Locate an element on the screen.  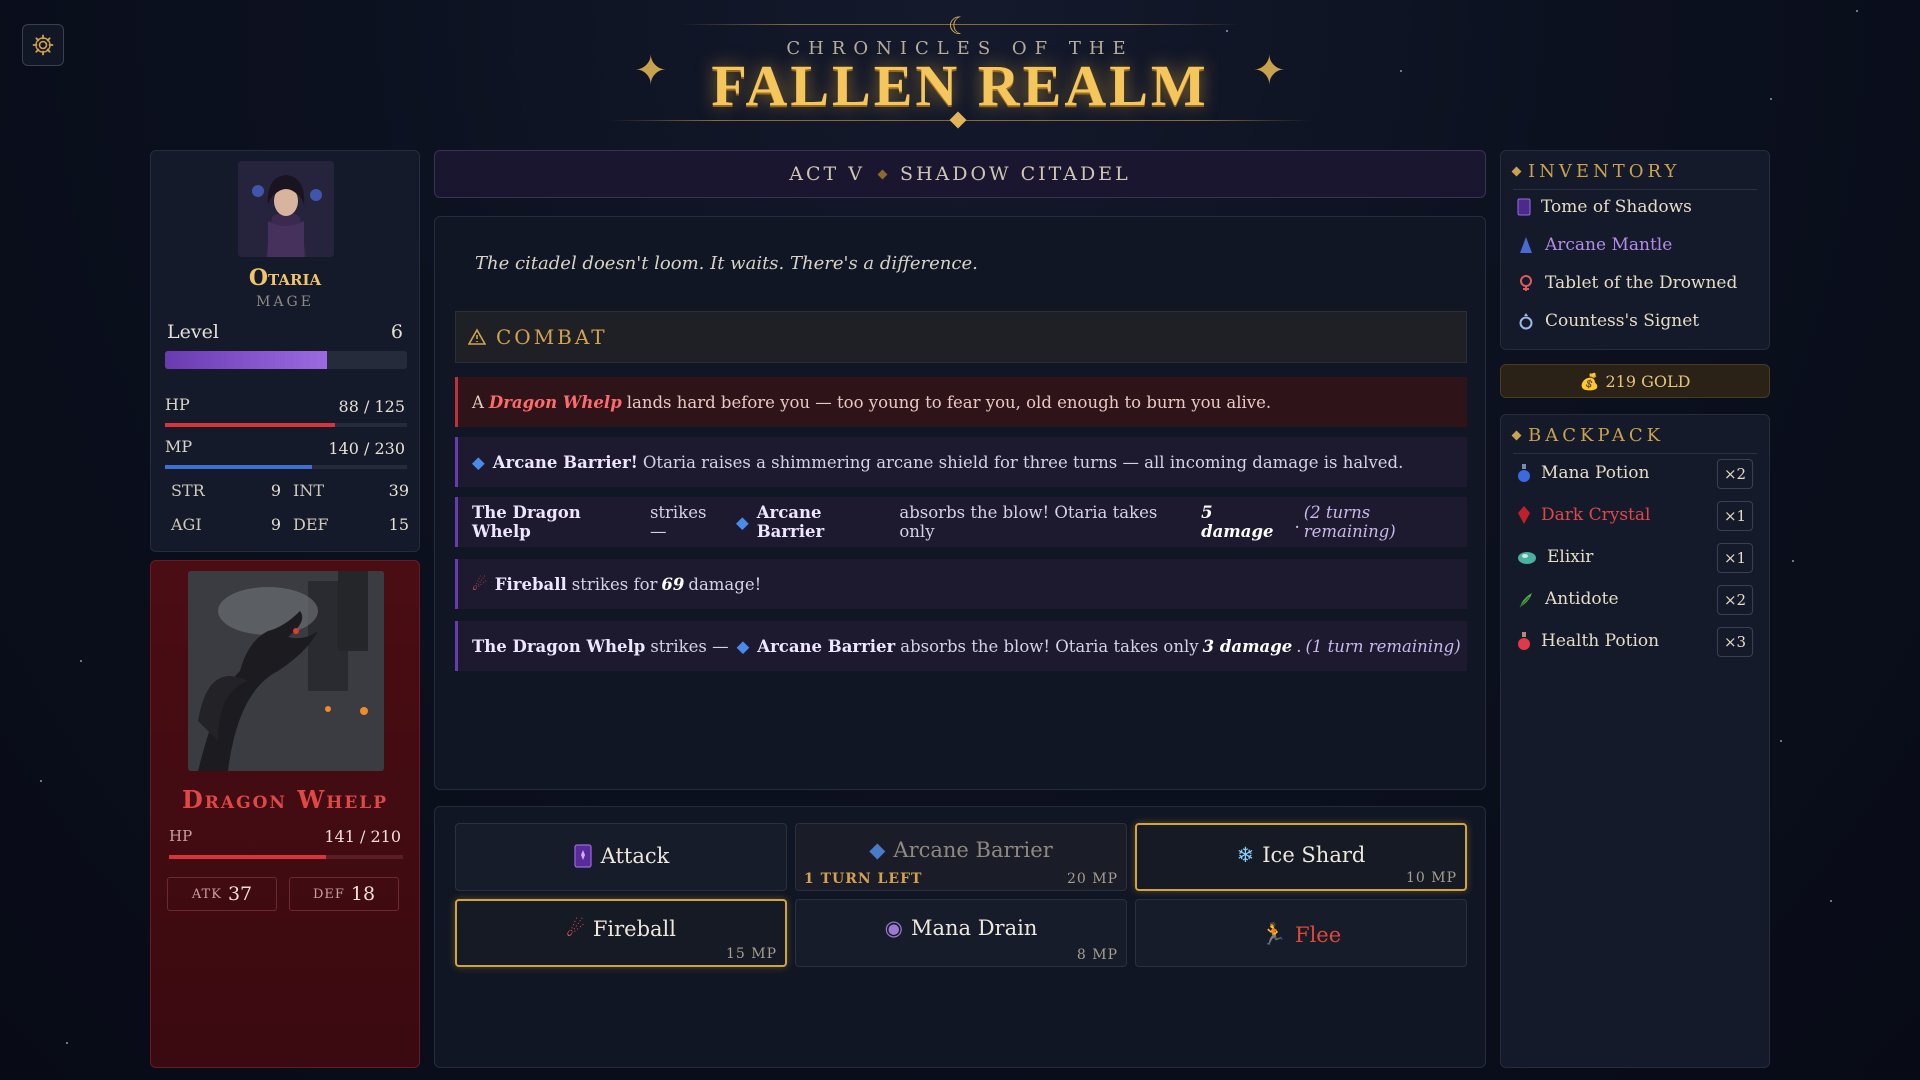
flee-label: Flee is located at coordinates (1318, 934).